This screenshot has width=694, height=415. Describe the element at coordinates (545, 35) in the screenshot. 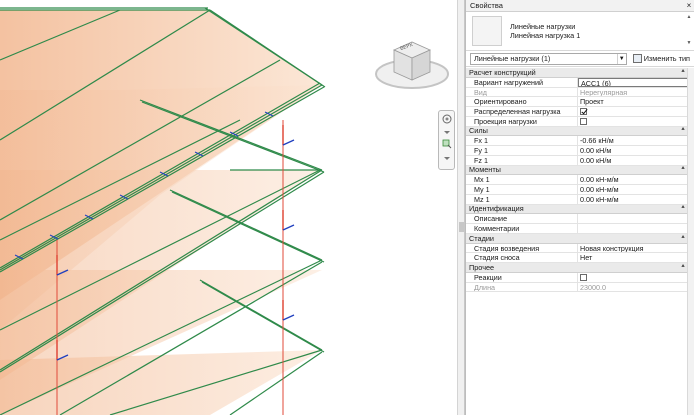

I see `type-name: Линейная нагрузка 1` at that location.